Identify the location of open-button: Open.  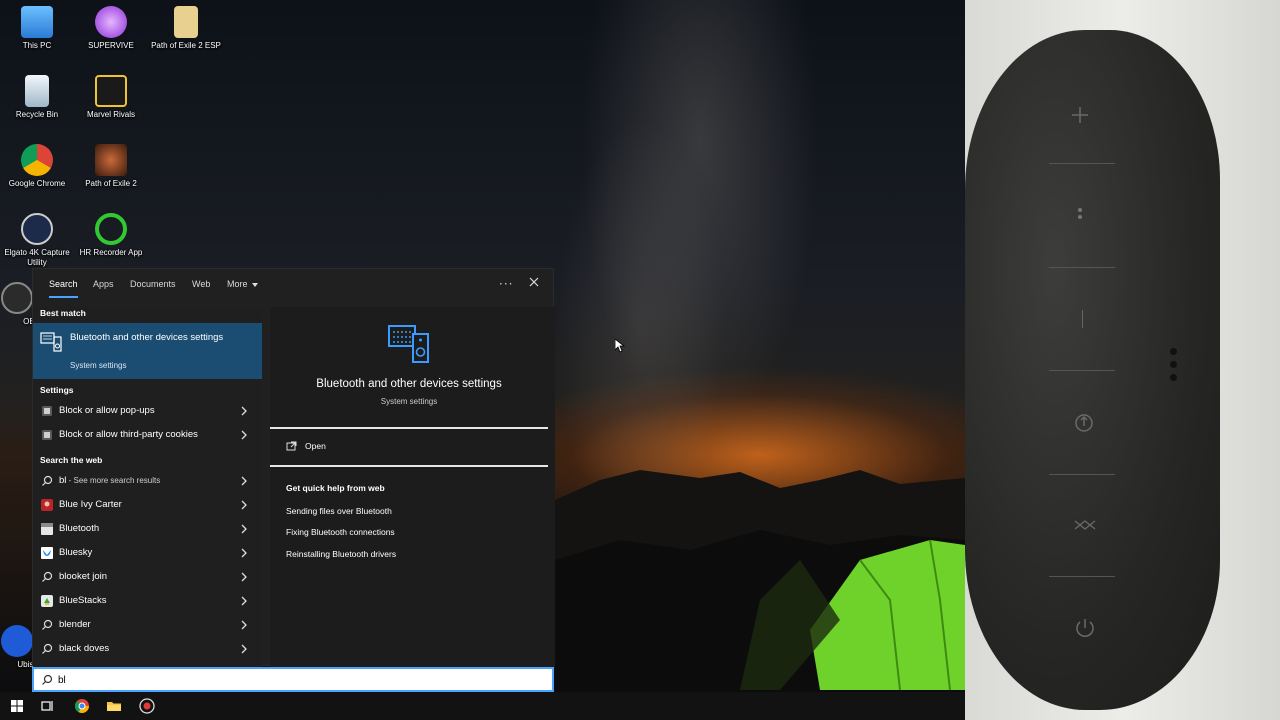
(409, 446).